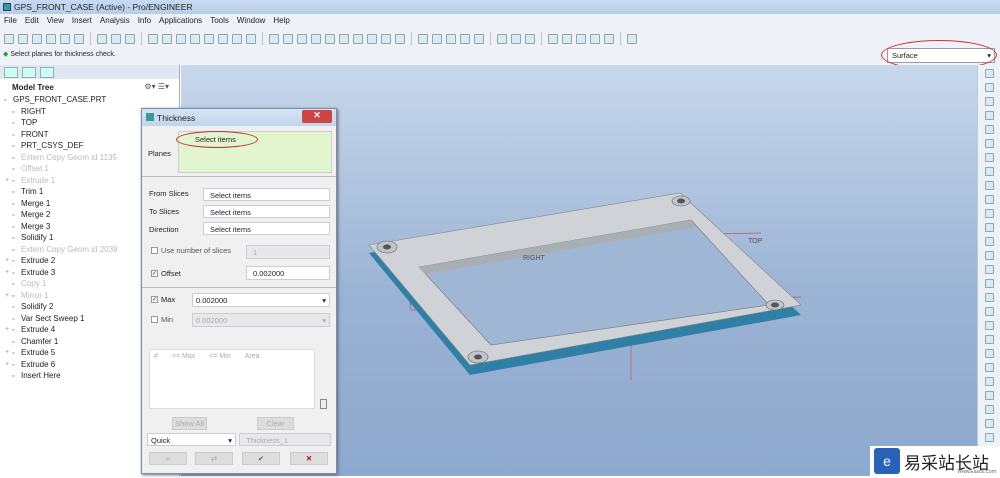 This screenshot has width=1000, height=478. What do you see at coordinates (261, 458) in the screenshot?
I see `ok-button: ✔` at bounding box center [261, 458].